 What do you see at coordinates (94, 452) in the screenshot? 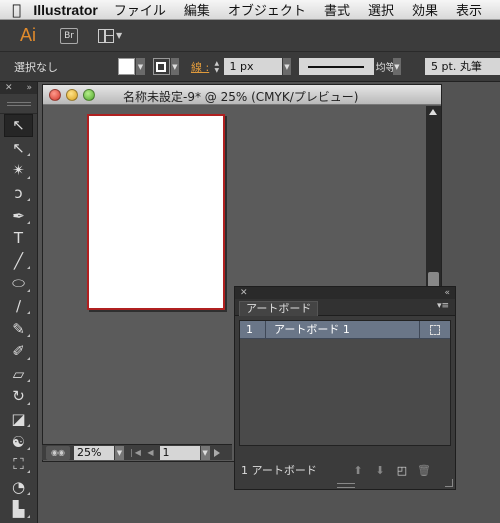
I see `zoom-level-field: 25%` at bounding box center [94, 452].